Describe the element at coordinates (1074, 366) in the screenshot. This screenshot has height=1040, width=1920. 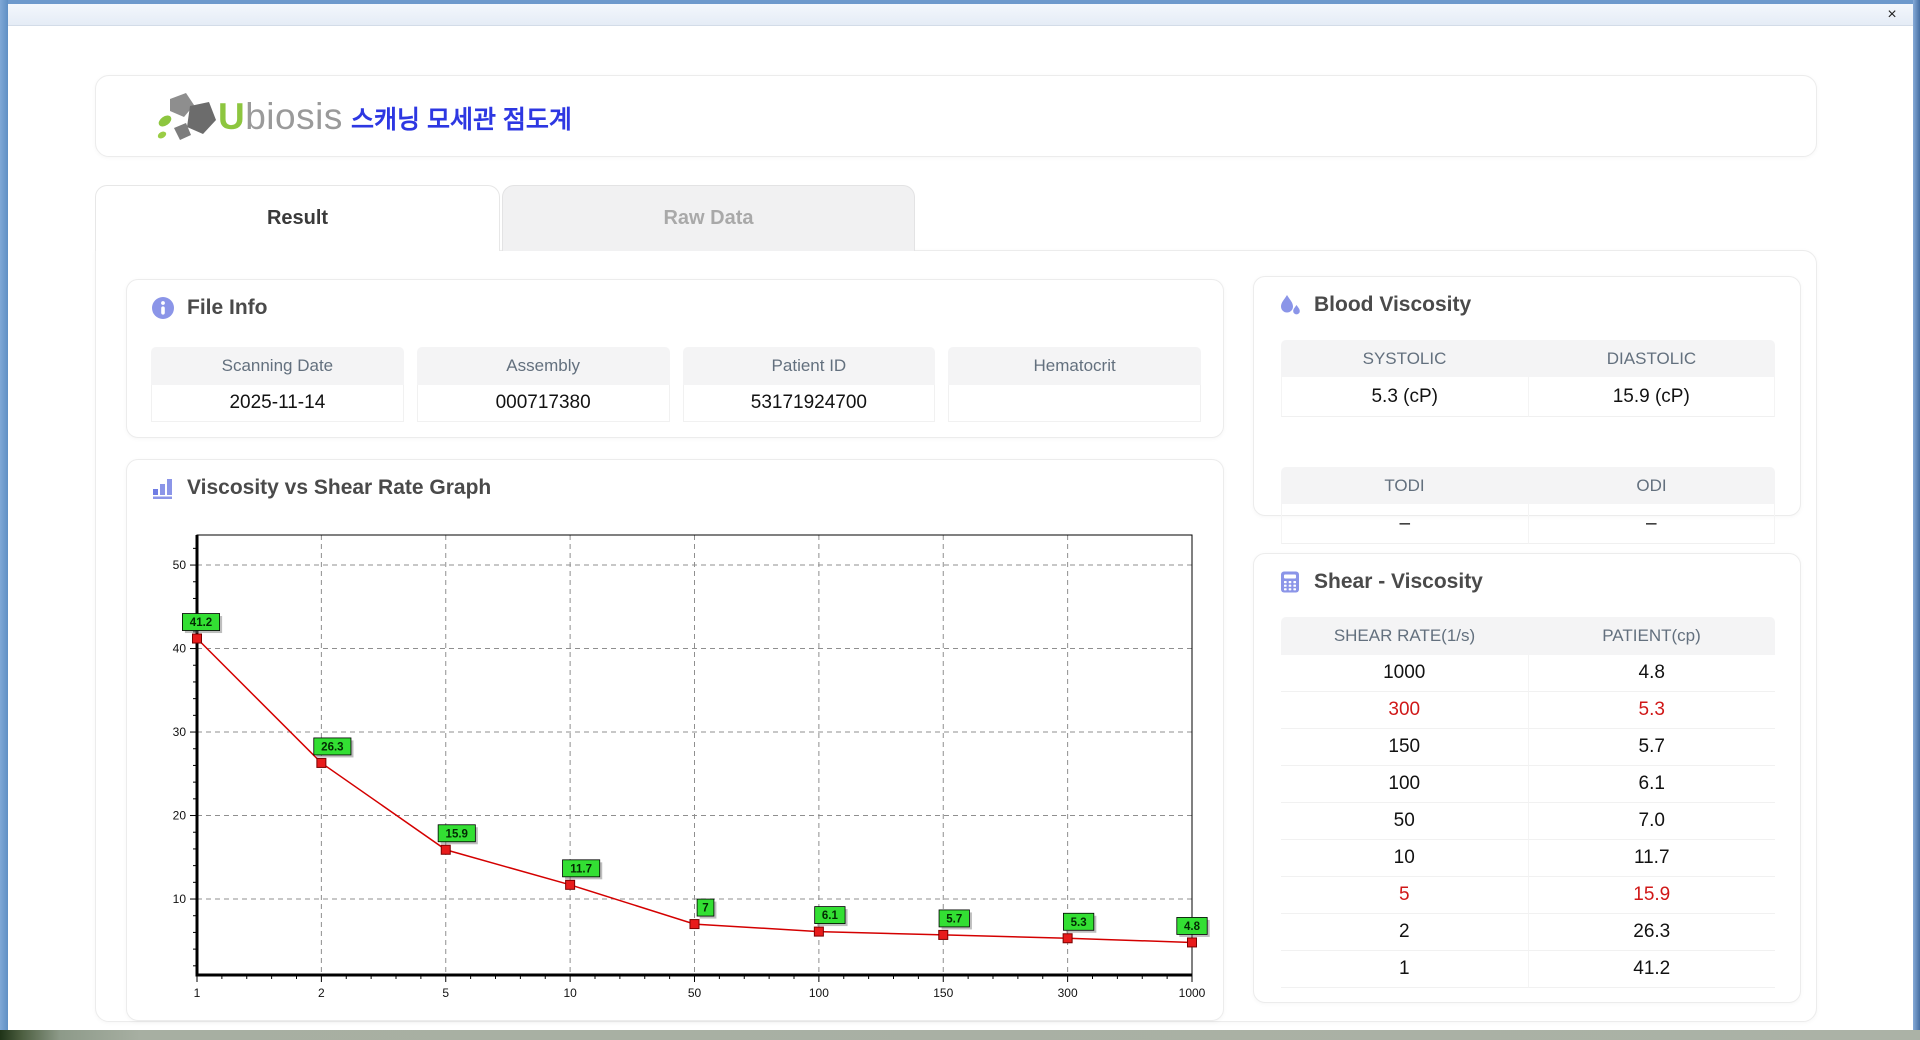
I see `field-label: Hematocrit` at that location.